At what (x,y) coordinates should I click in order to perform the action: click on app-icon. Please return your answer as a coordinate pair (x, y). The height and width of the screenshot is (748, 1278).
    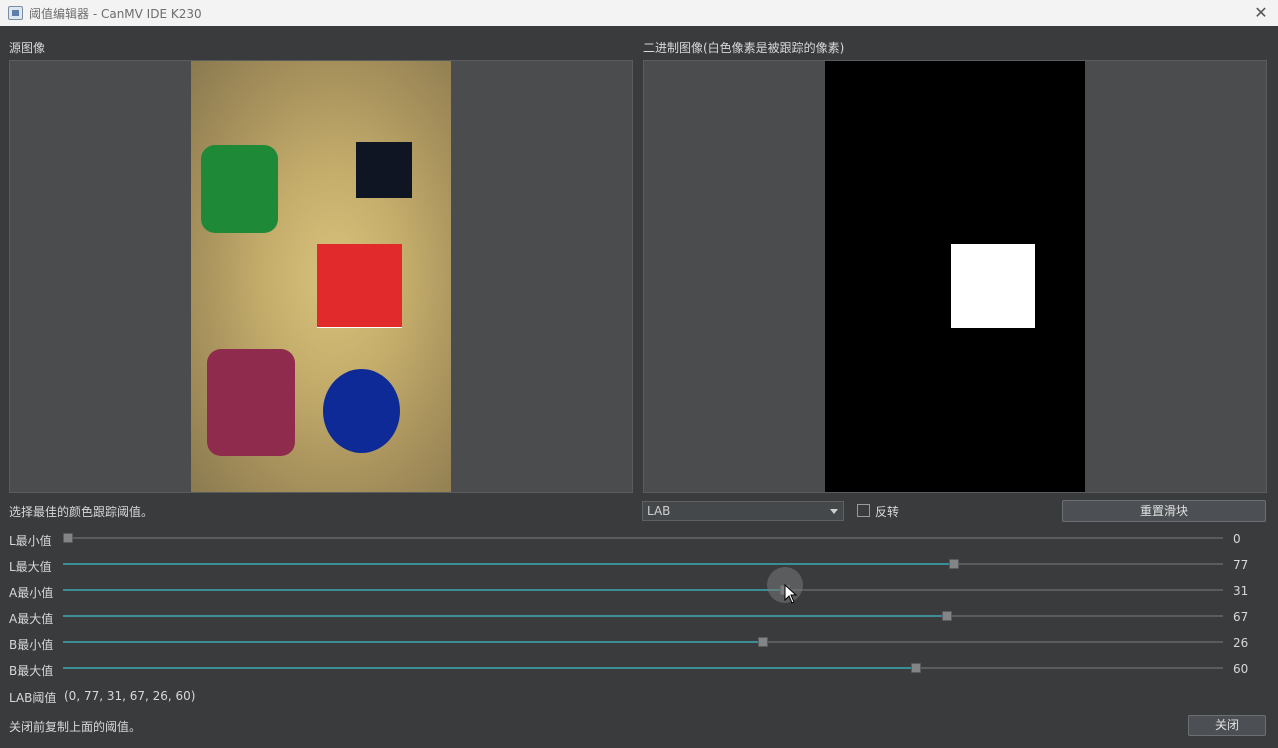
    Looking at the image, I should click on (15, 13).